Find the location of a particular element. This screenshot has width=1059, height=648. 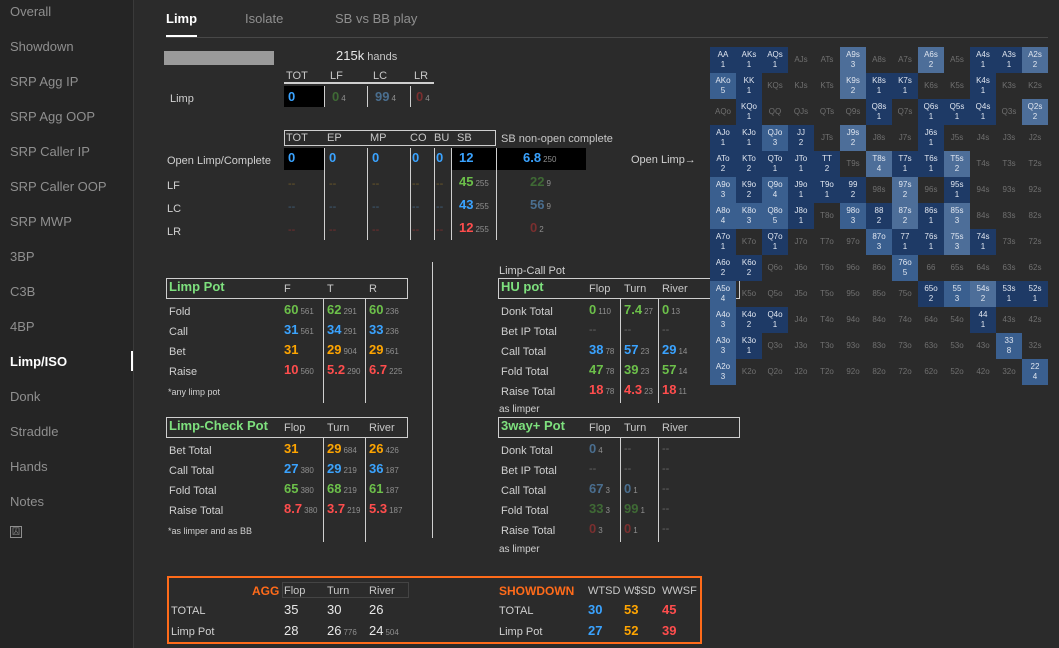

hand-cell-a5o: A5o 4 is located at coordinates (723, 294).